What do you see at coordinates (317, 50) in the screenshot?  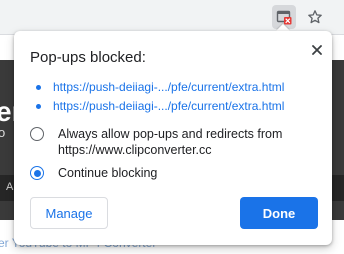 I see `close-icon` at bounding box center [317, 50].